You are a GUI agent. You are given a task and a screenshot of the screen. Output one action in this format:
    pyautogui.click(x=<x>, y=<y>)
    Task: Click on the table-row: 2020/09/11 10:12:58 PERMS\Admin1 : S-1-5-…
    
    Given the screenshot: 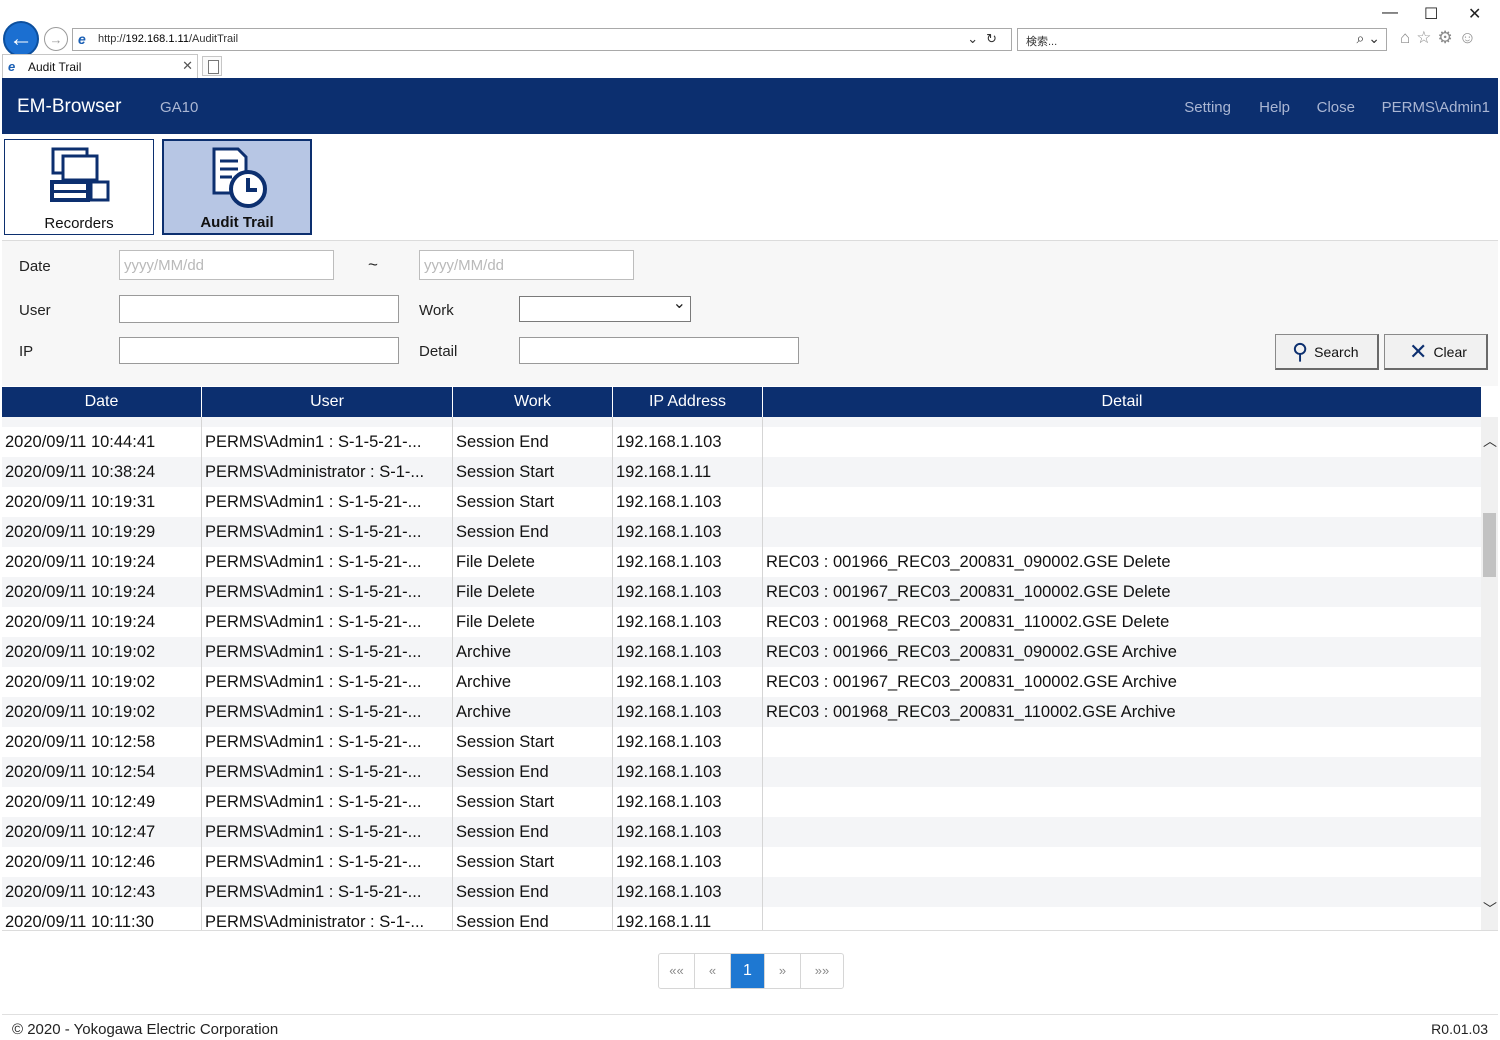 What is the action you would take?
    pyautogui.click(x=741, y=742)
    